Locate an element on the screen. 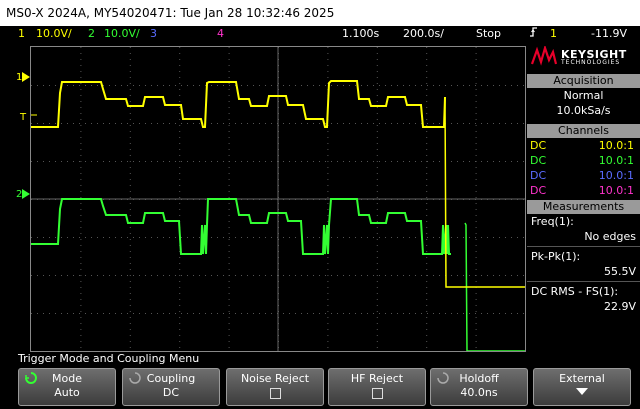 The image size is (640, 409). keysight-wave-icon is located at coordinates (544, 56).